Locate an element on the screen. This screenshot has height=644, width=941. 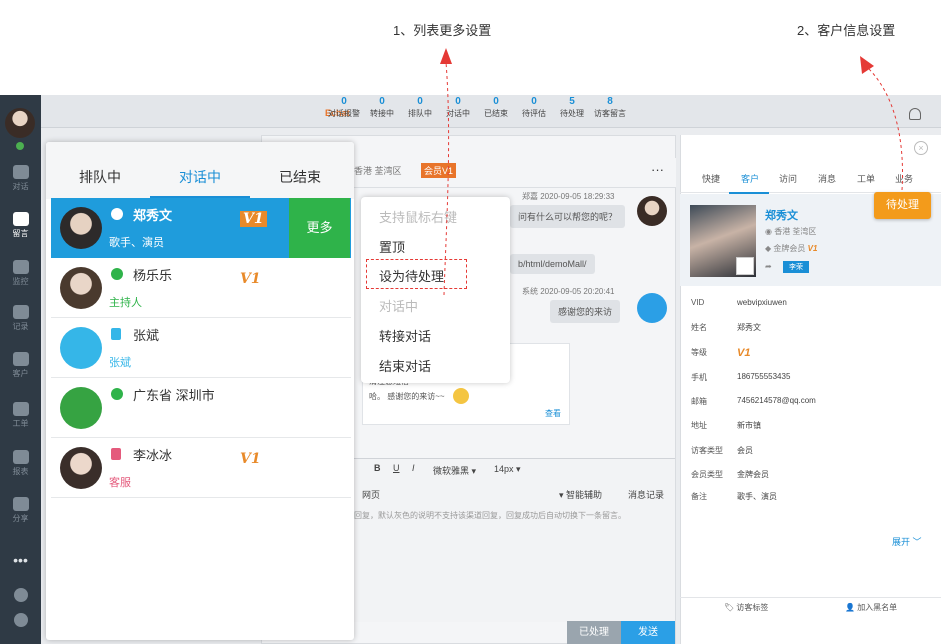
sidebar-item-4: 客户 is located at coordinates (20, 365).